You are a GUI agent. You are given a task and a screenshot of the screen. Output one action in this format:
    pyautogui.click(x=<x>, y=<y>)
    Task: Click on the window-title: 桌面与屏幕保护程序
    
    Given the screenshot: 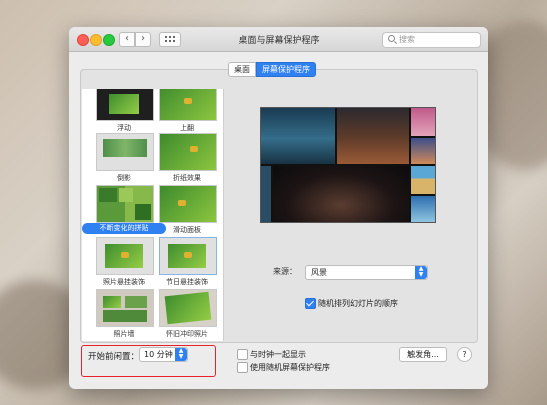 What is the action you would take?
    pyautogui.click(x=279, y=41)
    